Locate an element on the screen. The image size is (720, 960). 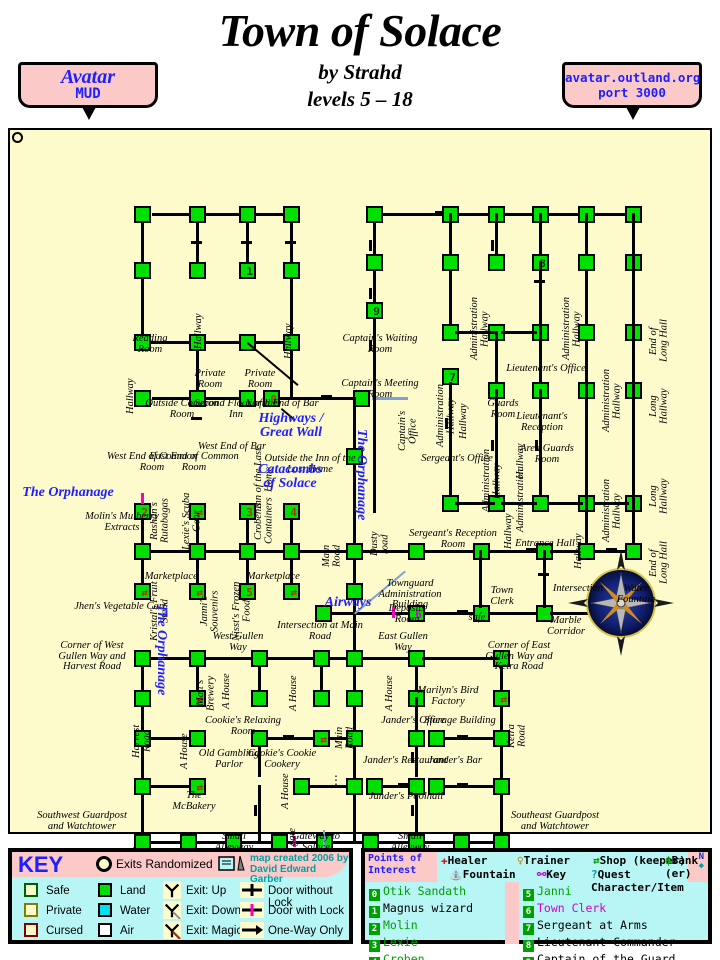
room-label: Sergeant's Reception Room is located at coordinates (453, 539).